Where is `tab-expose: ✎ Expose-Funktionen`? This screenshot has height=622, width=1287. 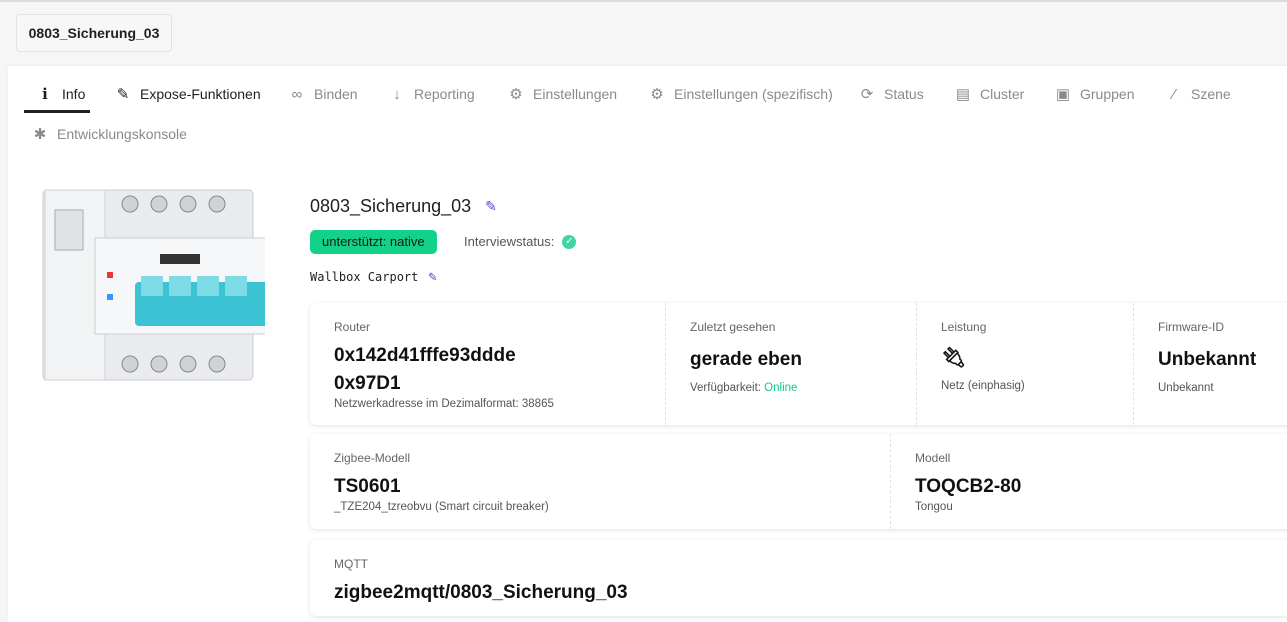 tab-expose: ✎ Expose-Funktionen is located at coordinates (187, 94).